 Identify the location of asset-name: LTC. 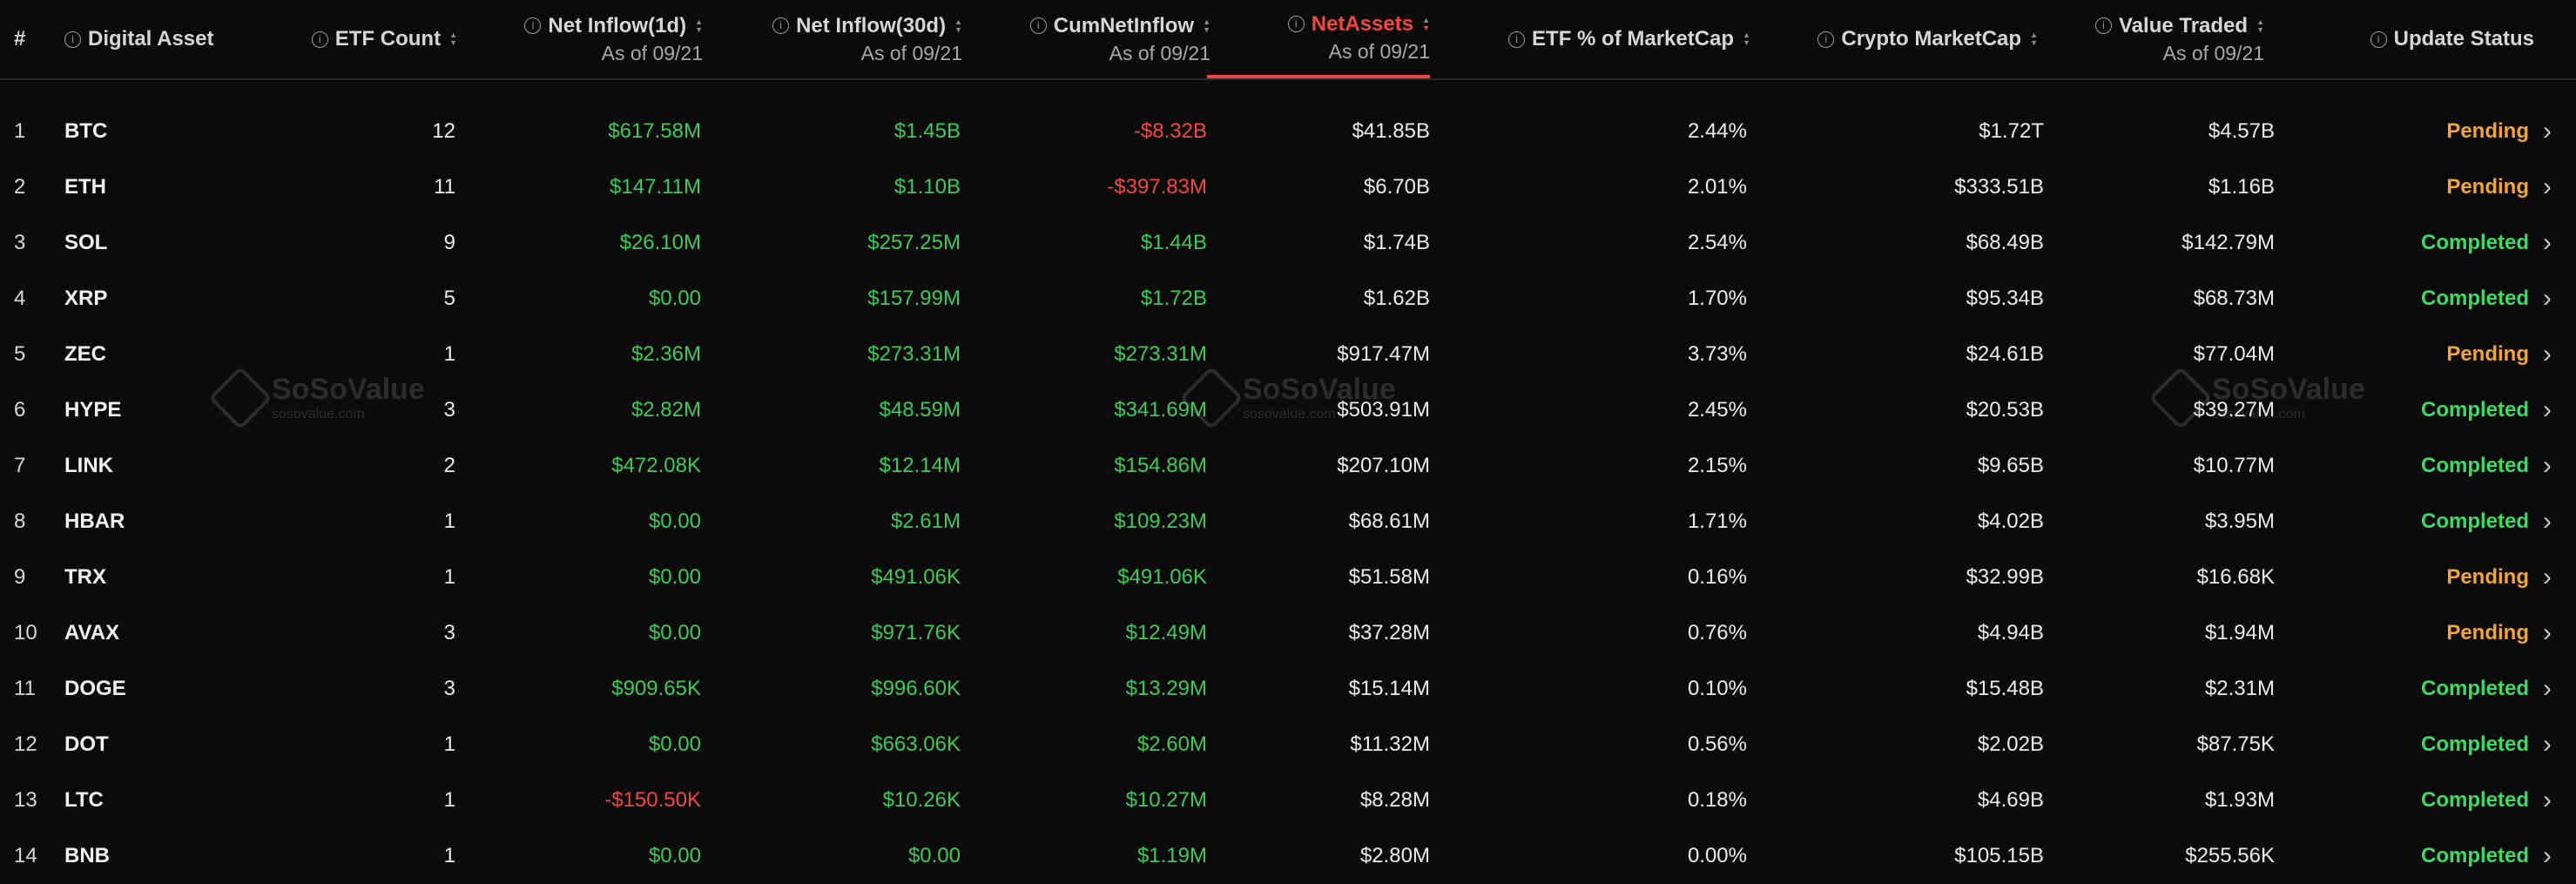
(84, 800).